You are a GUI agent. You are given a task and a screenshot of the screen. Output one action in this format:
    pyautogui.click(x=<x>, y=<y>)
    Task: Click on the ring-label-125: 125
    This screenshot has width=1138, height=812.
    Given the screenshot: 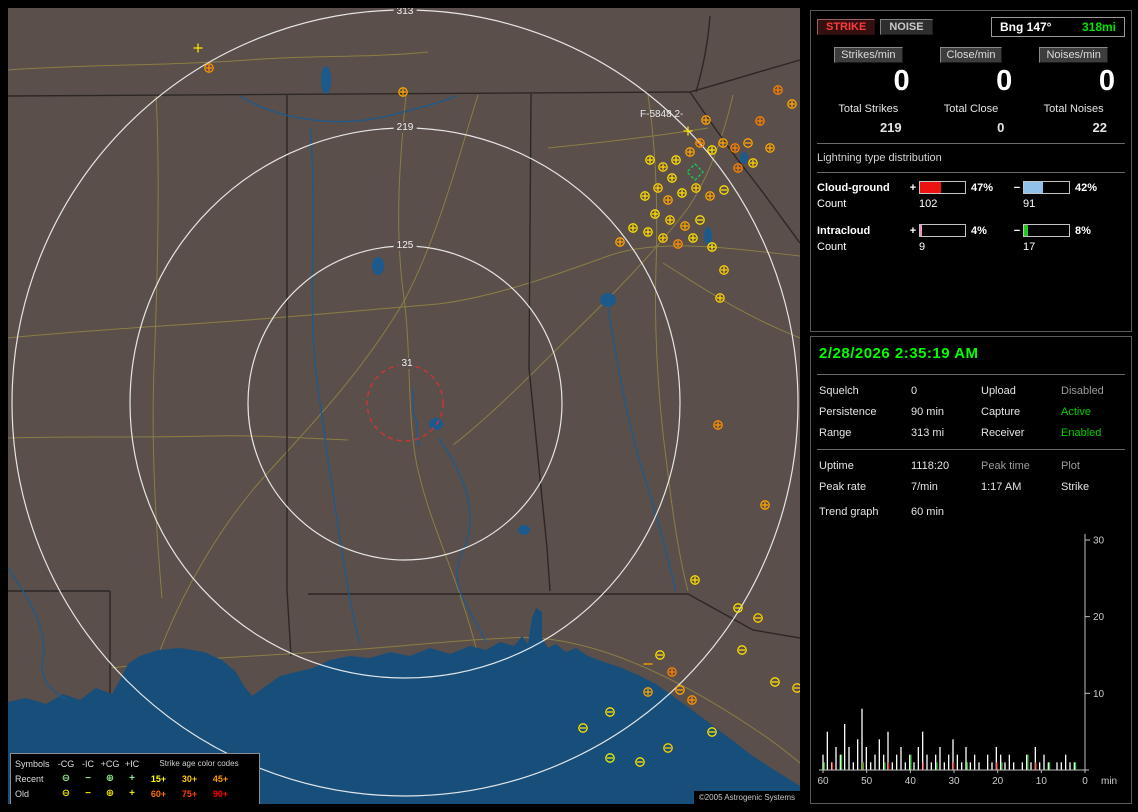 What is the action you would take?
    pyautogui.click(x=405, y=245)
    